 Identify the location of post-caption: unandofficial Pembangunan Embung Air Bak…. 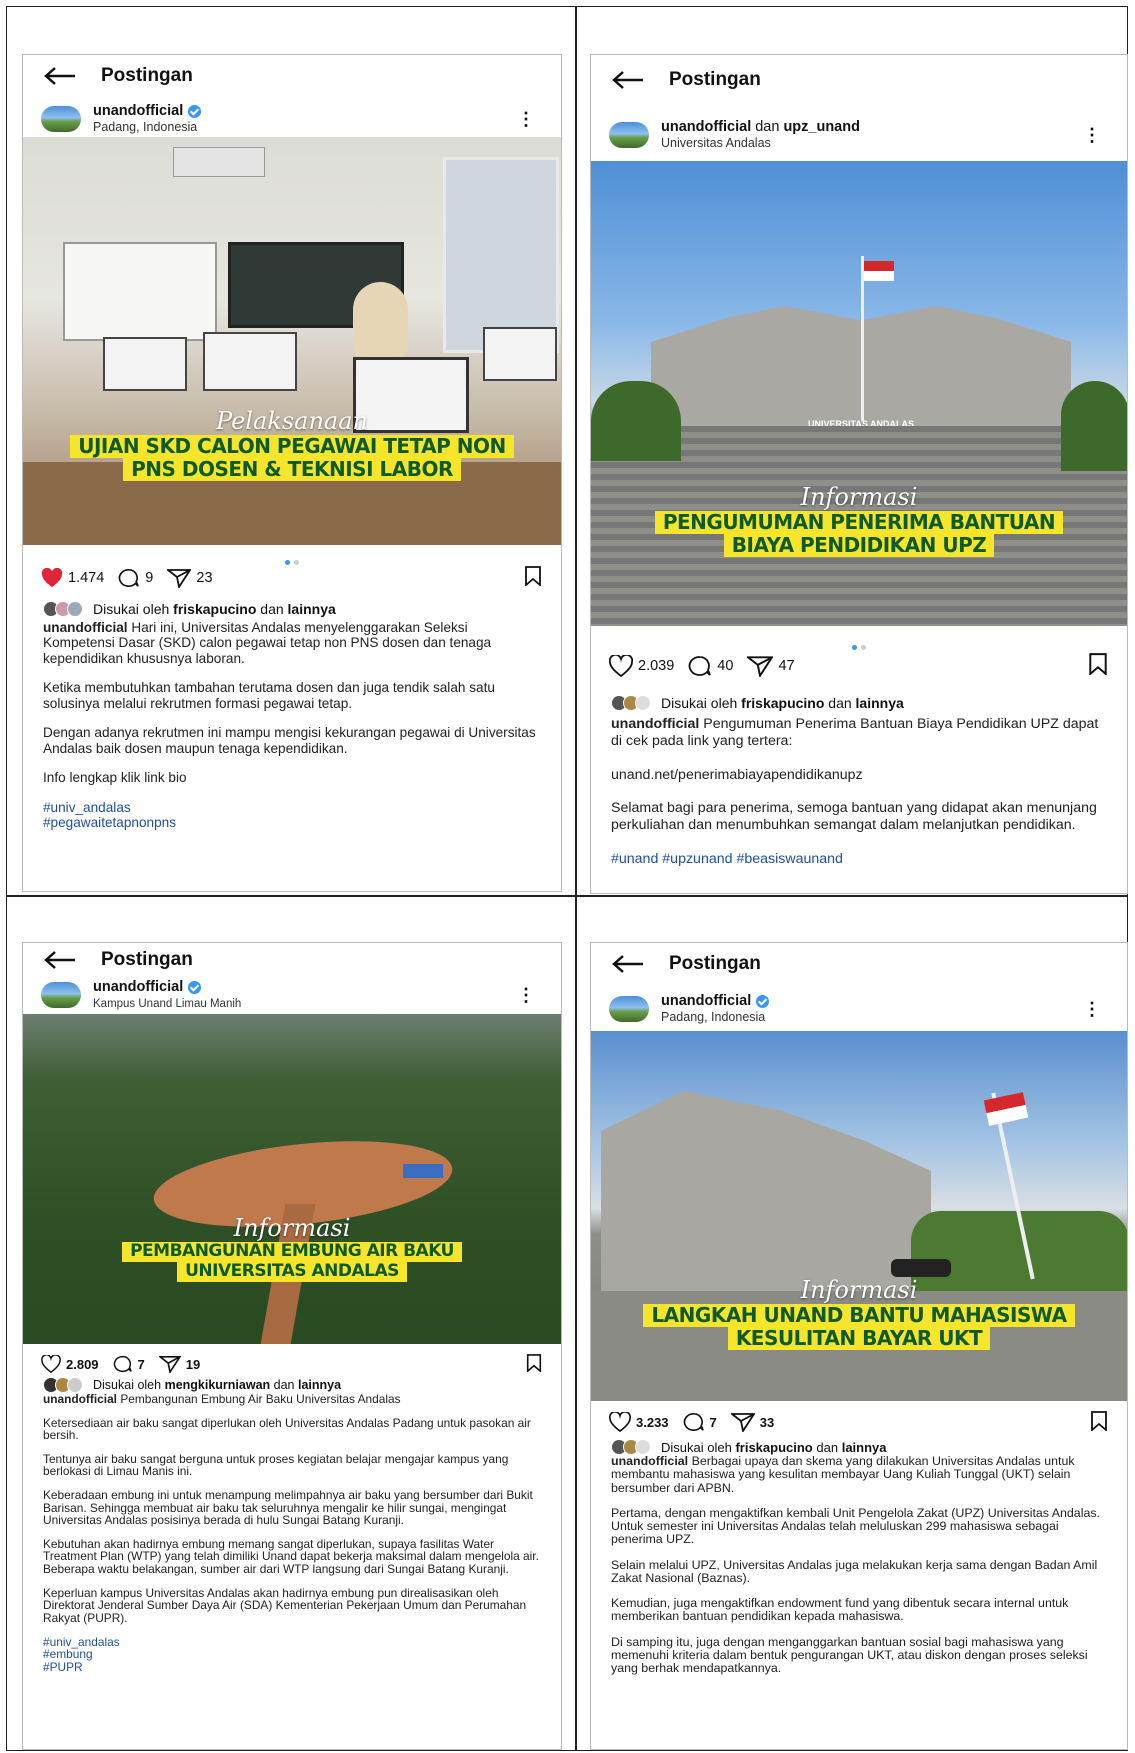
(292, 1533).